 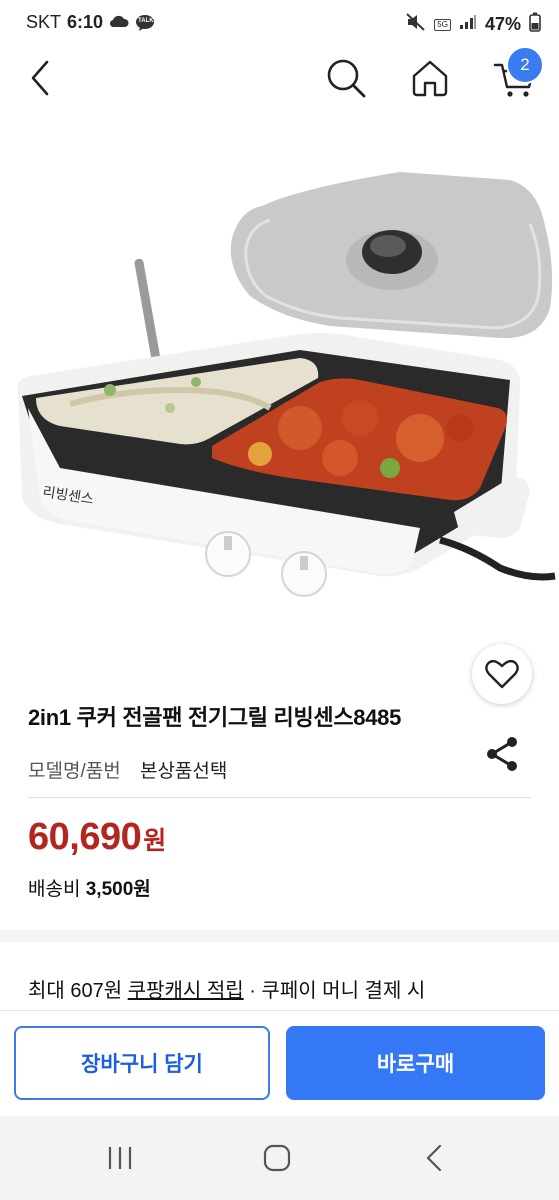 What do you see at coordinates (525, 65) in the screenshot?
I see `cart-count-badge: 2` at bounding box center [525, 65].